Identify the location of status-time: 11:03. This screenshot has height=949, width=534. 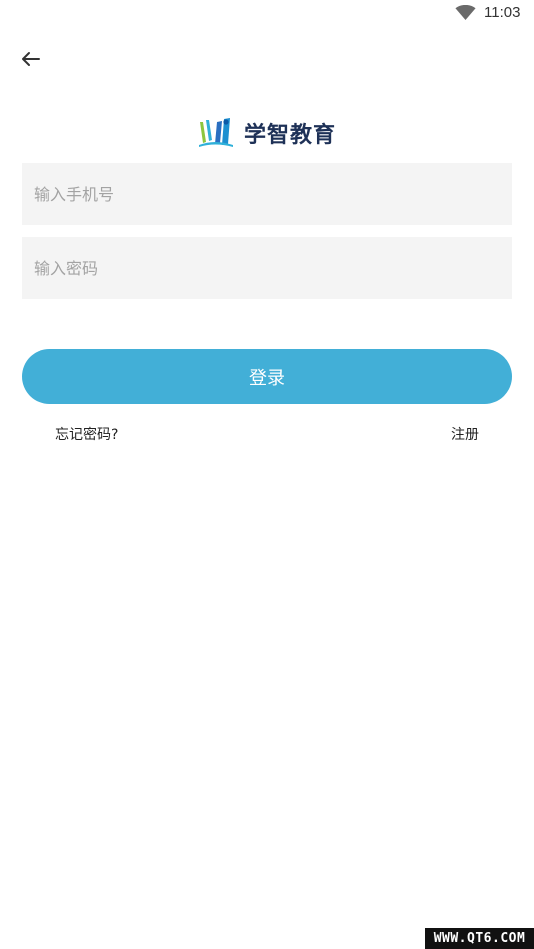
(502, 12).